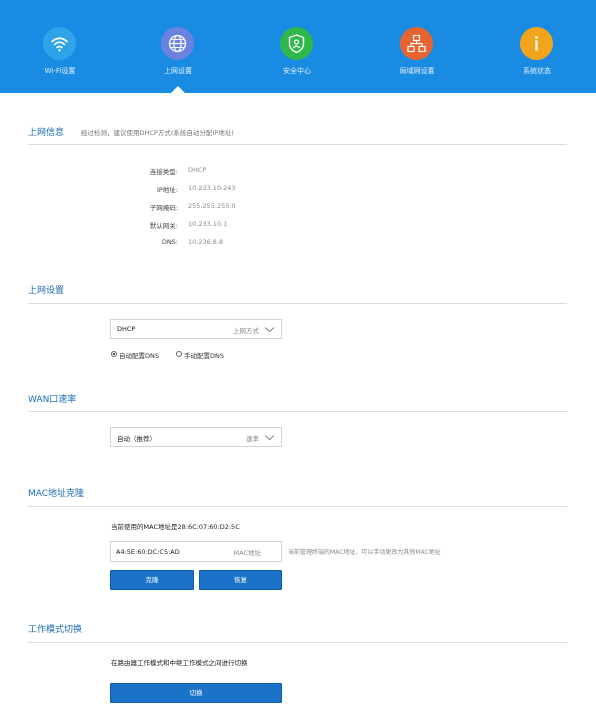 Image resolution: width=596 pixels, height=723 pixels. I want to click on nav-label-security: 安全中心, so click(297, 71).